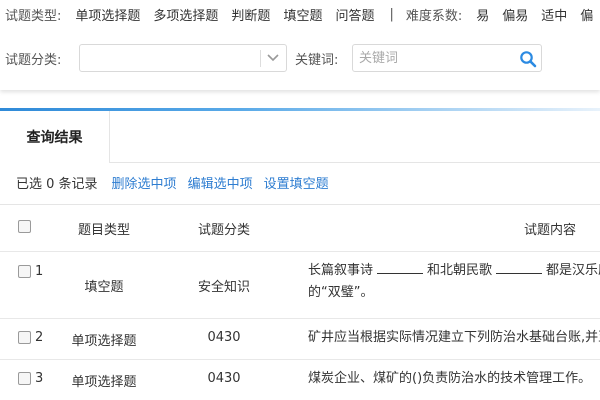  I want to click on difficulty-option-medium: 适中, so click(554, 14).